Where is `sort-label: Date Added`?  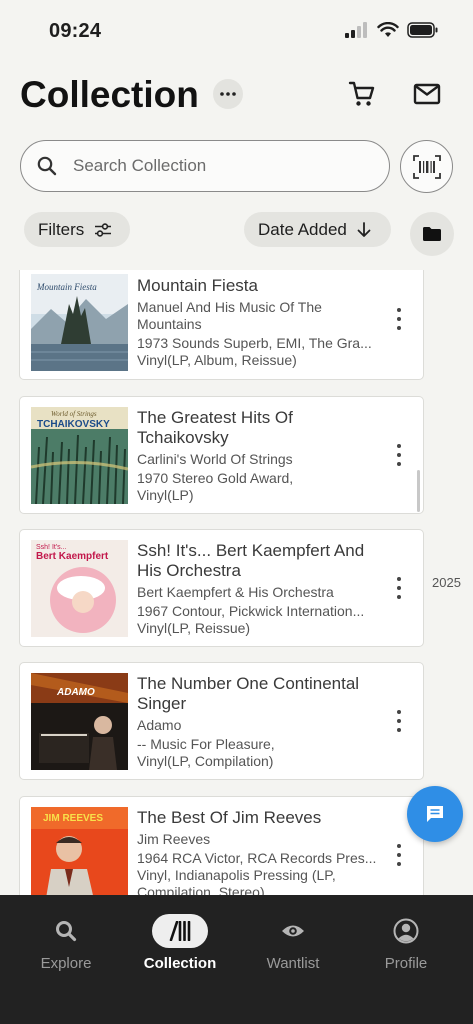 sort-label: Date Added is located at coordinates (302, 229).